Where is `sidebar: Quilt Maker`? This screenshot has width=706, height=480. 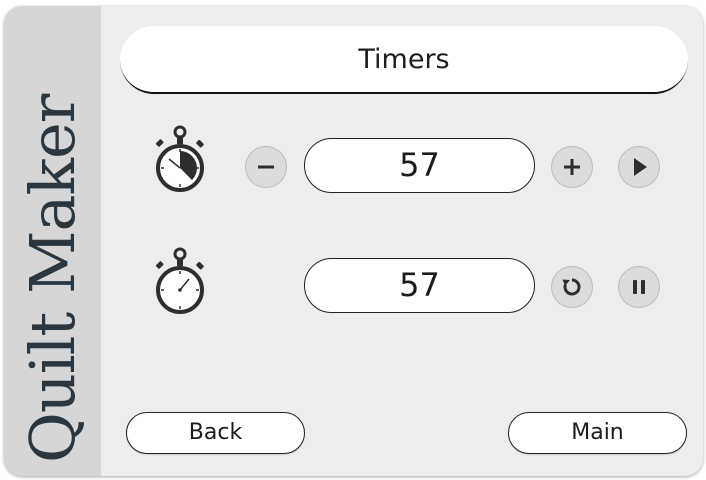 sidebar: Quilt Maker is located at coordinates (52, 241).